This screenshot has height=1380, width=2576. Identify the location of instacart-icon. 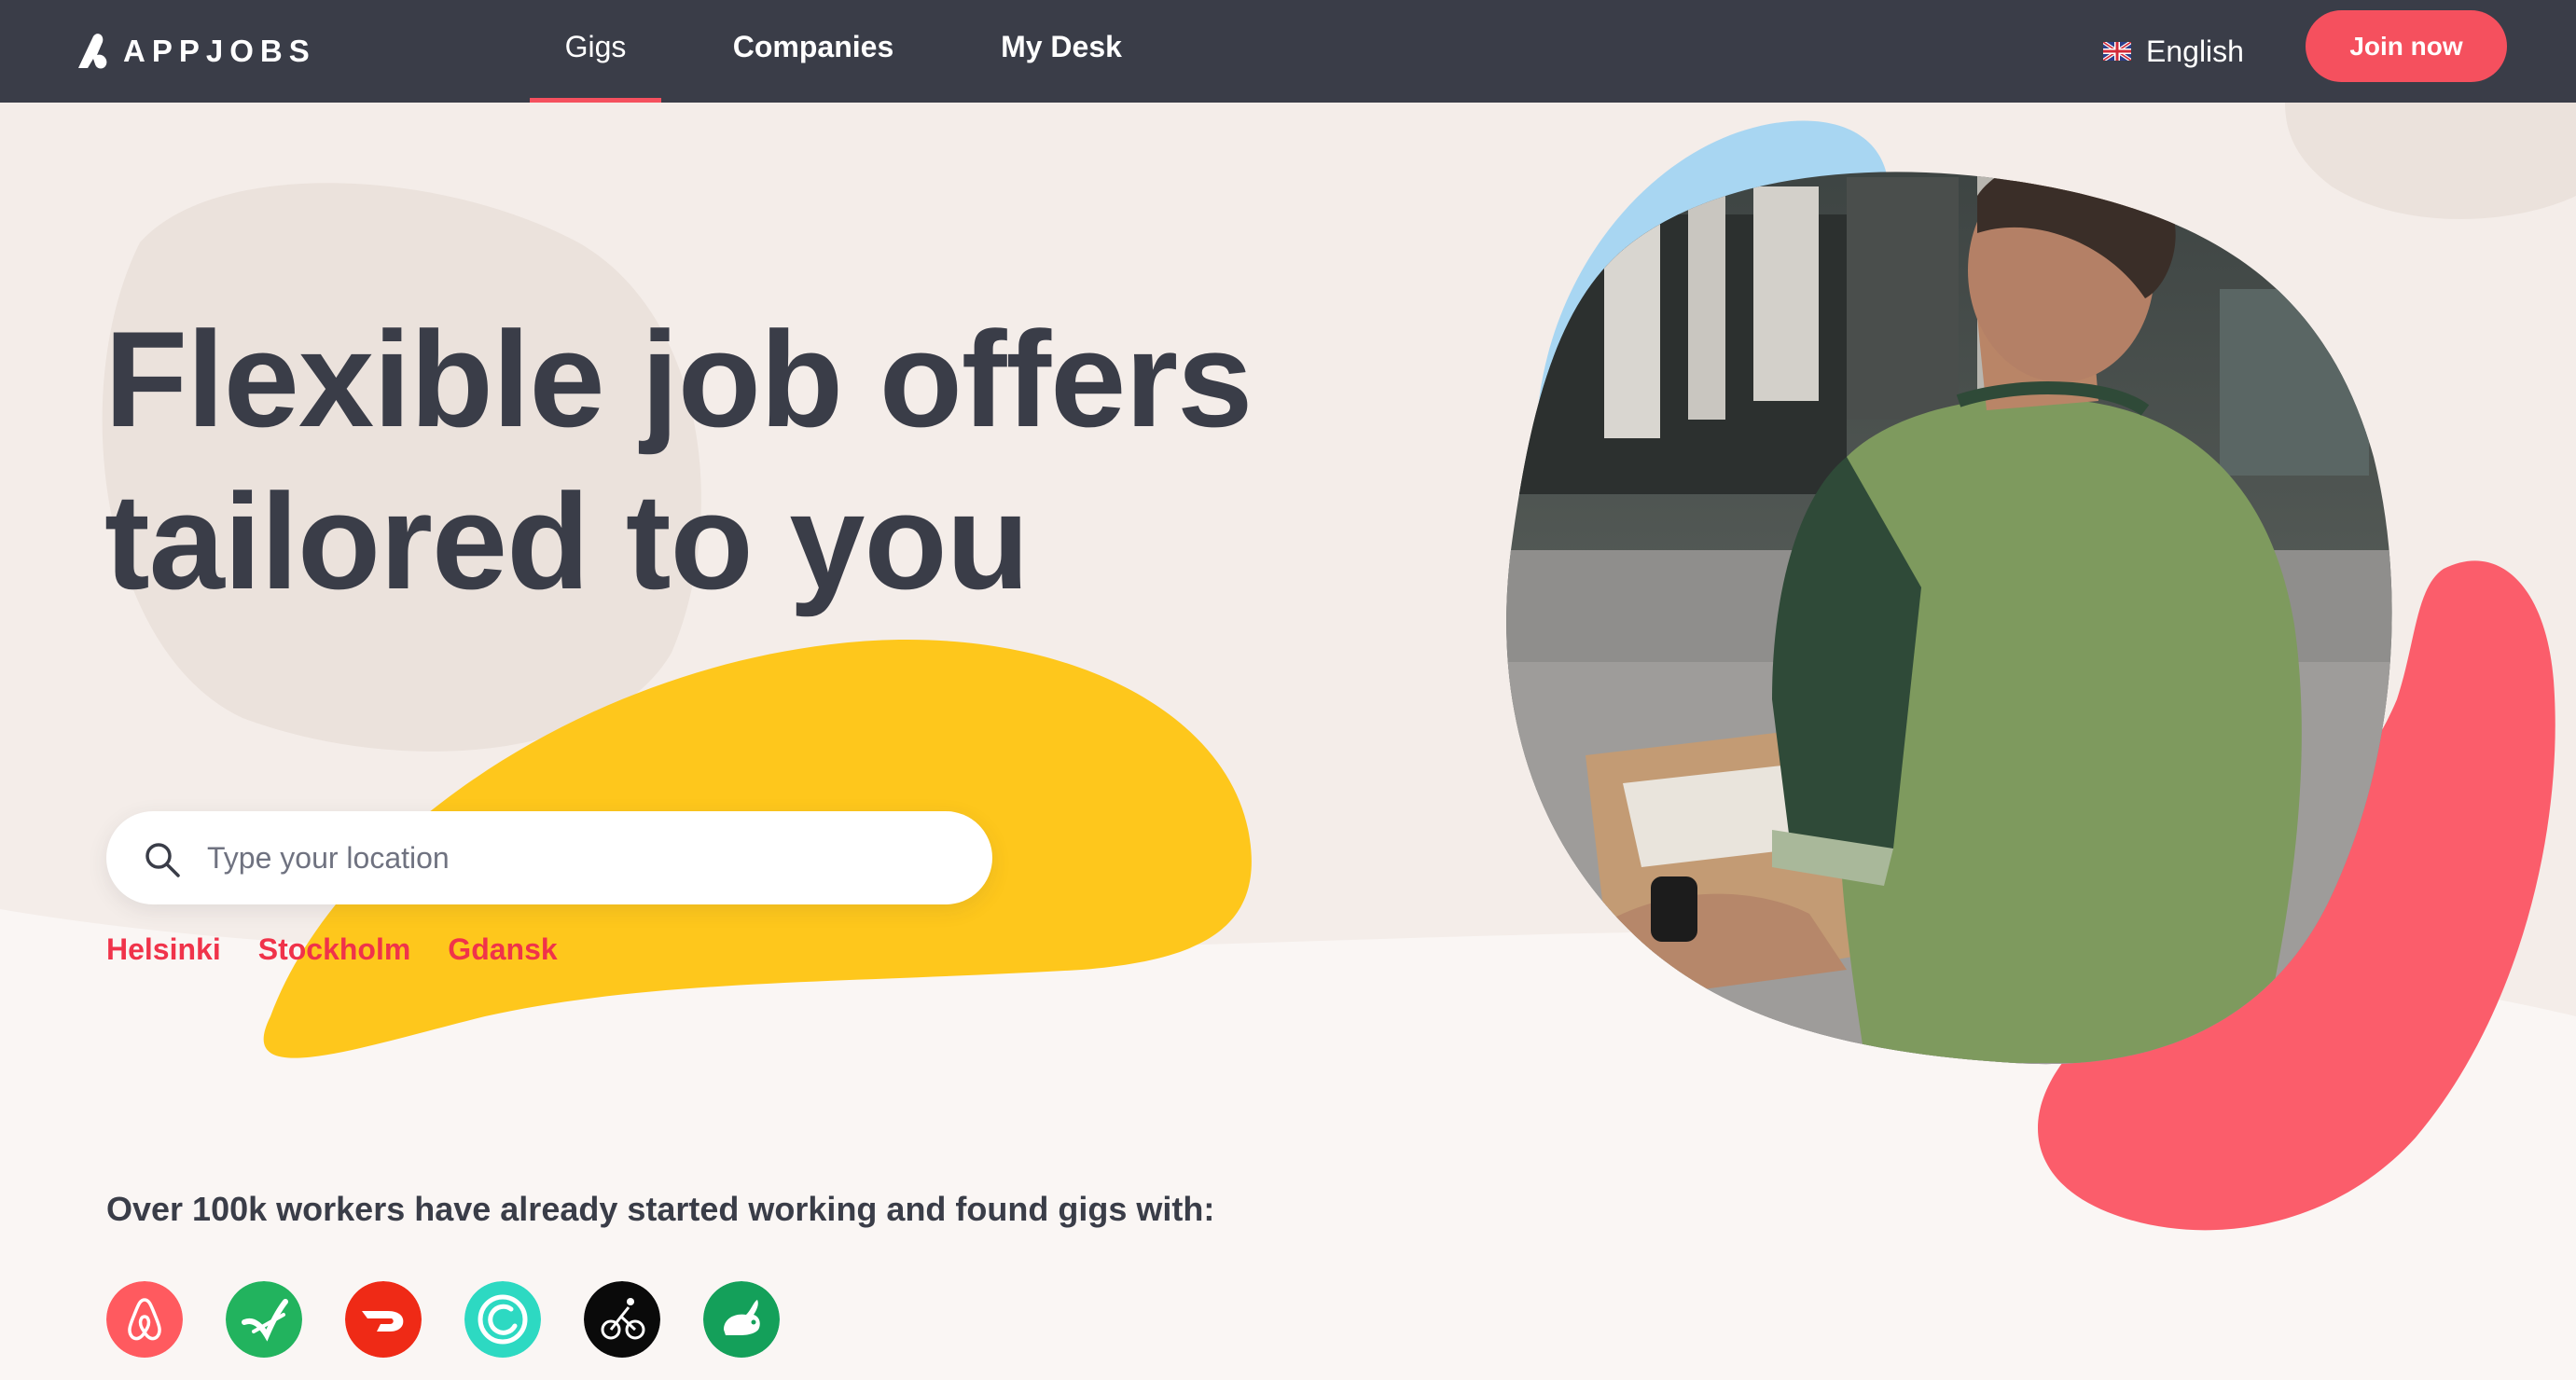
(503, 1320).